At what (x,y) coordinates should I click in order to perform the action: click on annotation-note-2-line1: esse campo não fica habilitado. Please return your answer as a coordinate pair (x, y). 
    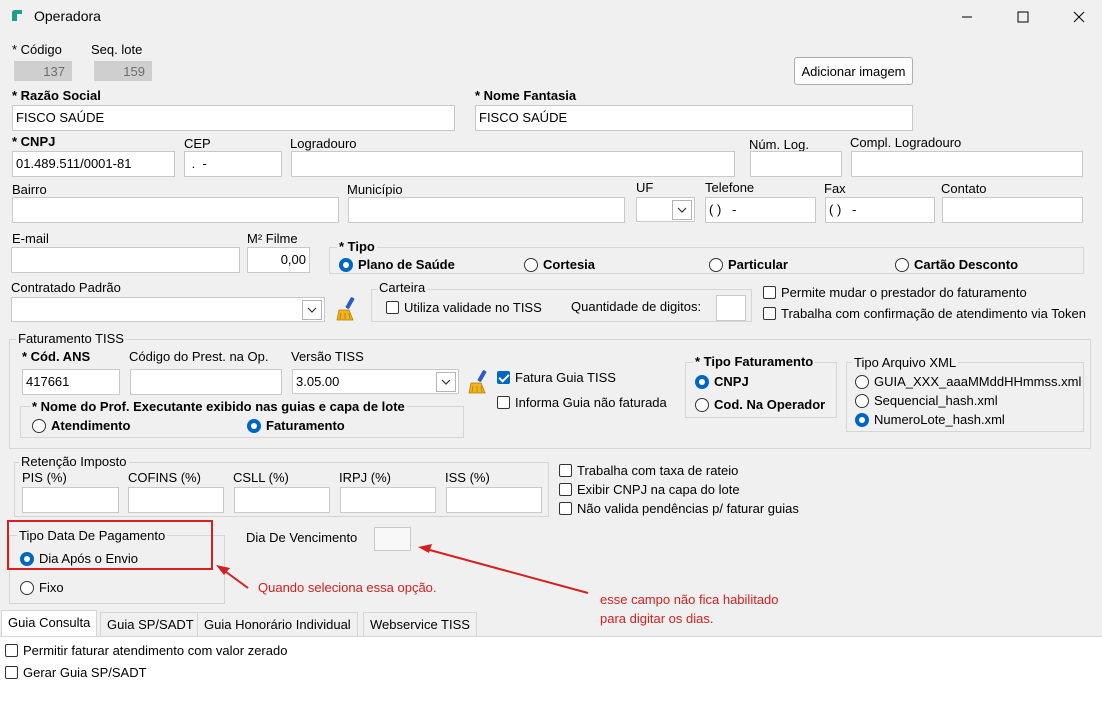
    Looking at the image, I should click on (689, 599).